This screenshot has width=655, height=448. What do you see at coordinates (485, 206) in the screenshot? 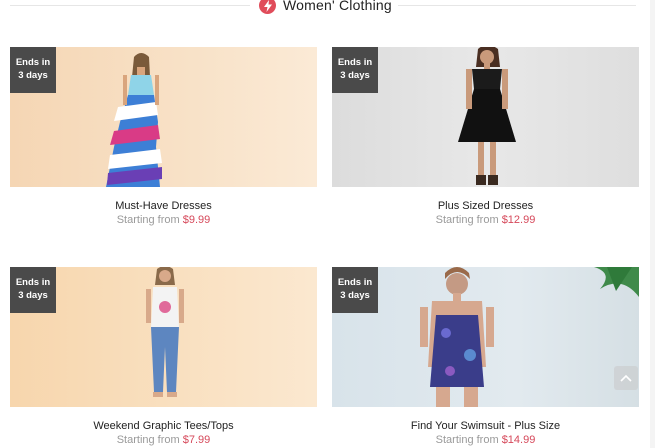
I see `card-title: Plus Sized Dresses` at bounding box center [485, 206].